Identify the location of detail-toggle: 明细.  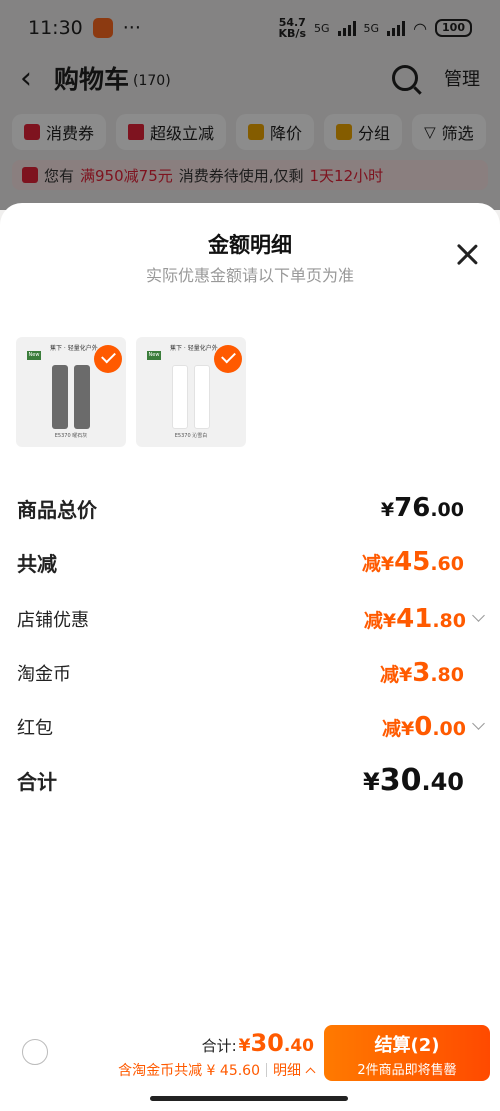
(294, 1070).